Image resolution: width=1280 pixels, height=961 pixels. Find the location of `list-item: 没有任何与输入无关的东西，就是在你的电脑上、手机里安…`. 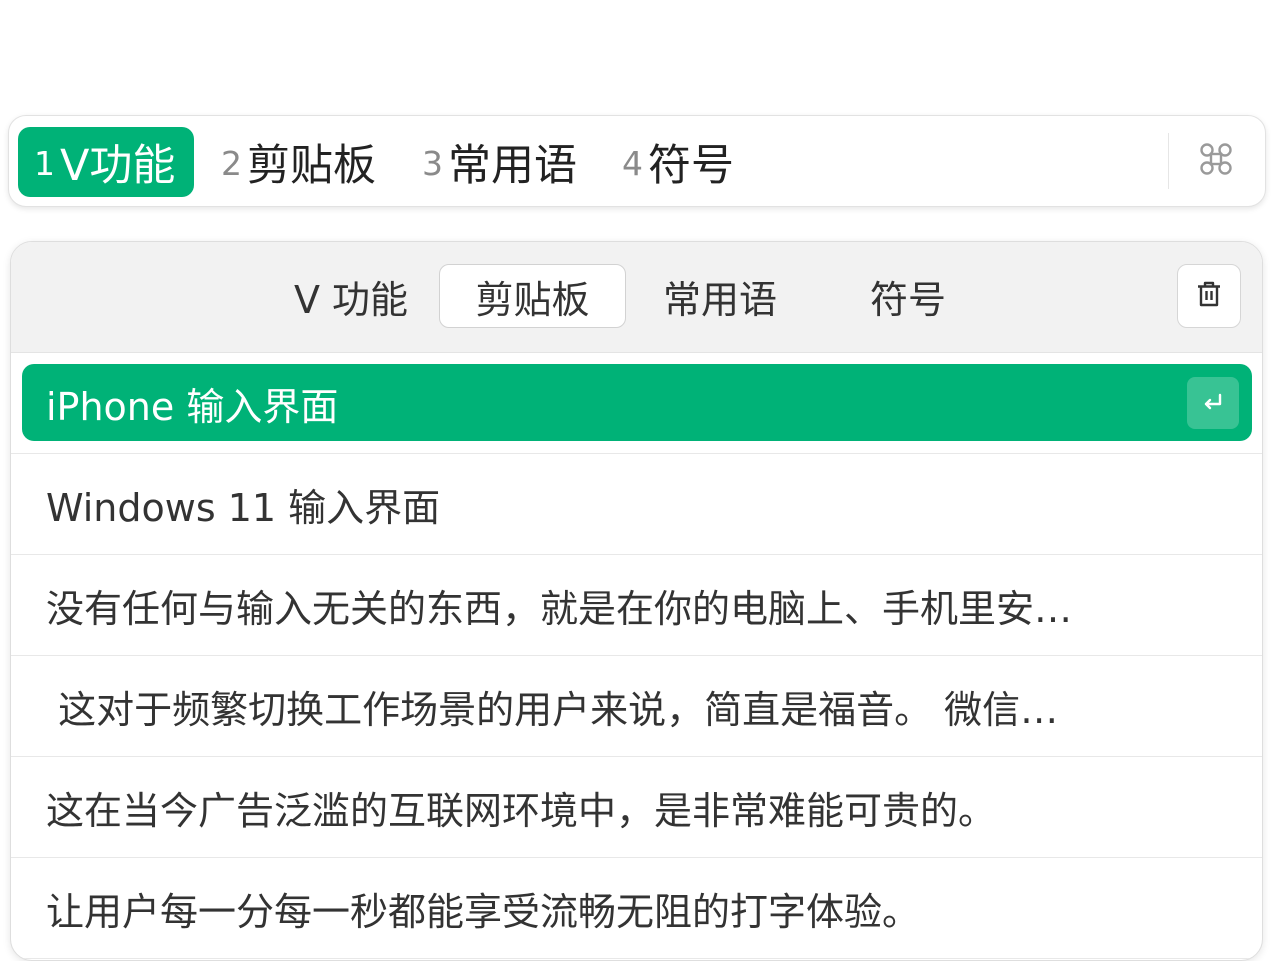

list-item: 没有任何与输入无关的东西，就是在你的电脑上、手机里安… is located at coordinates (636, 605).